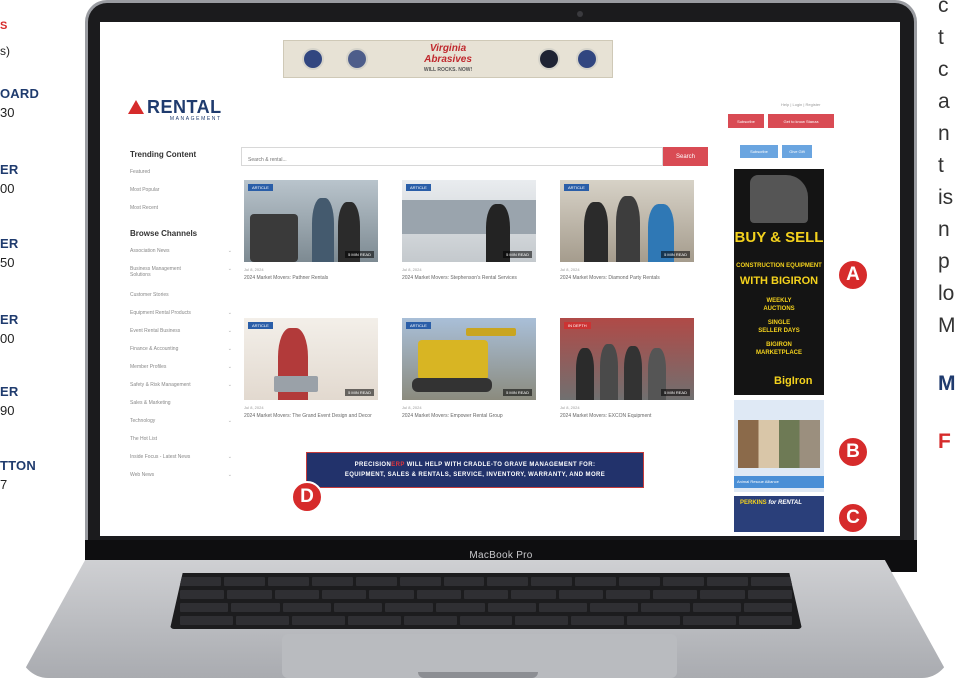 The height and width of the screenshot is (686, 961). What do you see at coordinates (949, 230) in the screenshot?
I see `right-text-column: c t c a n t is n p lo M M F` at bounding box center [949, 230].